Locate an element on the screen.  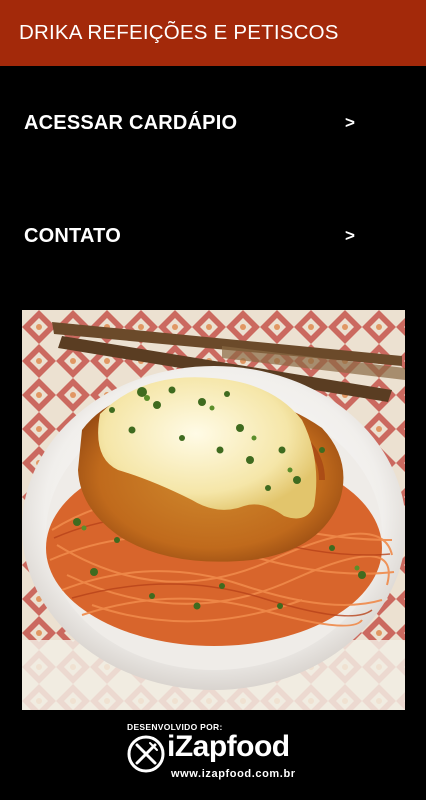
footer-url: www.izapfood.com.br is located at coordinates (233, 774).